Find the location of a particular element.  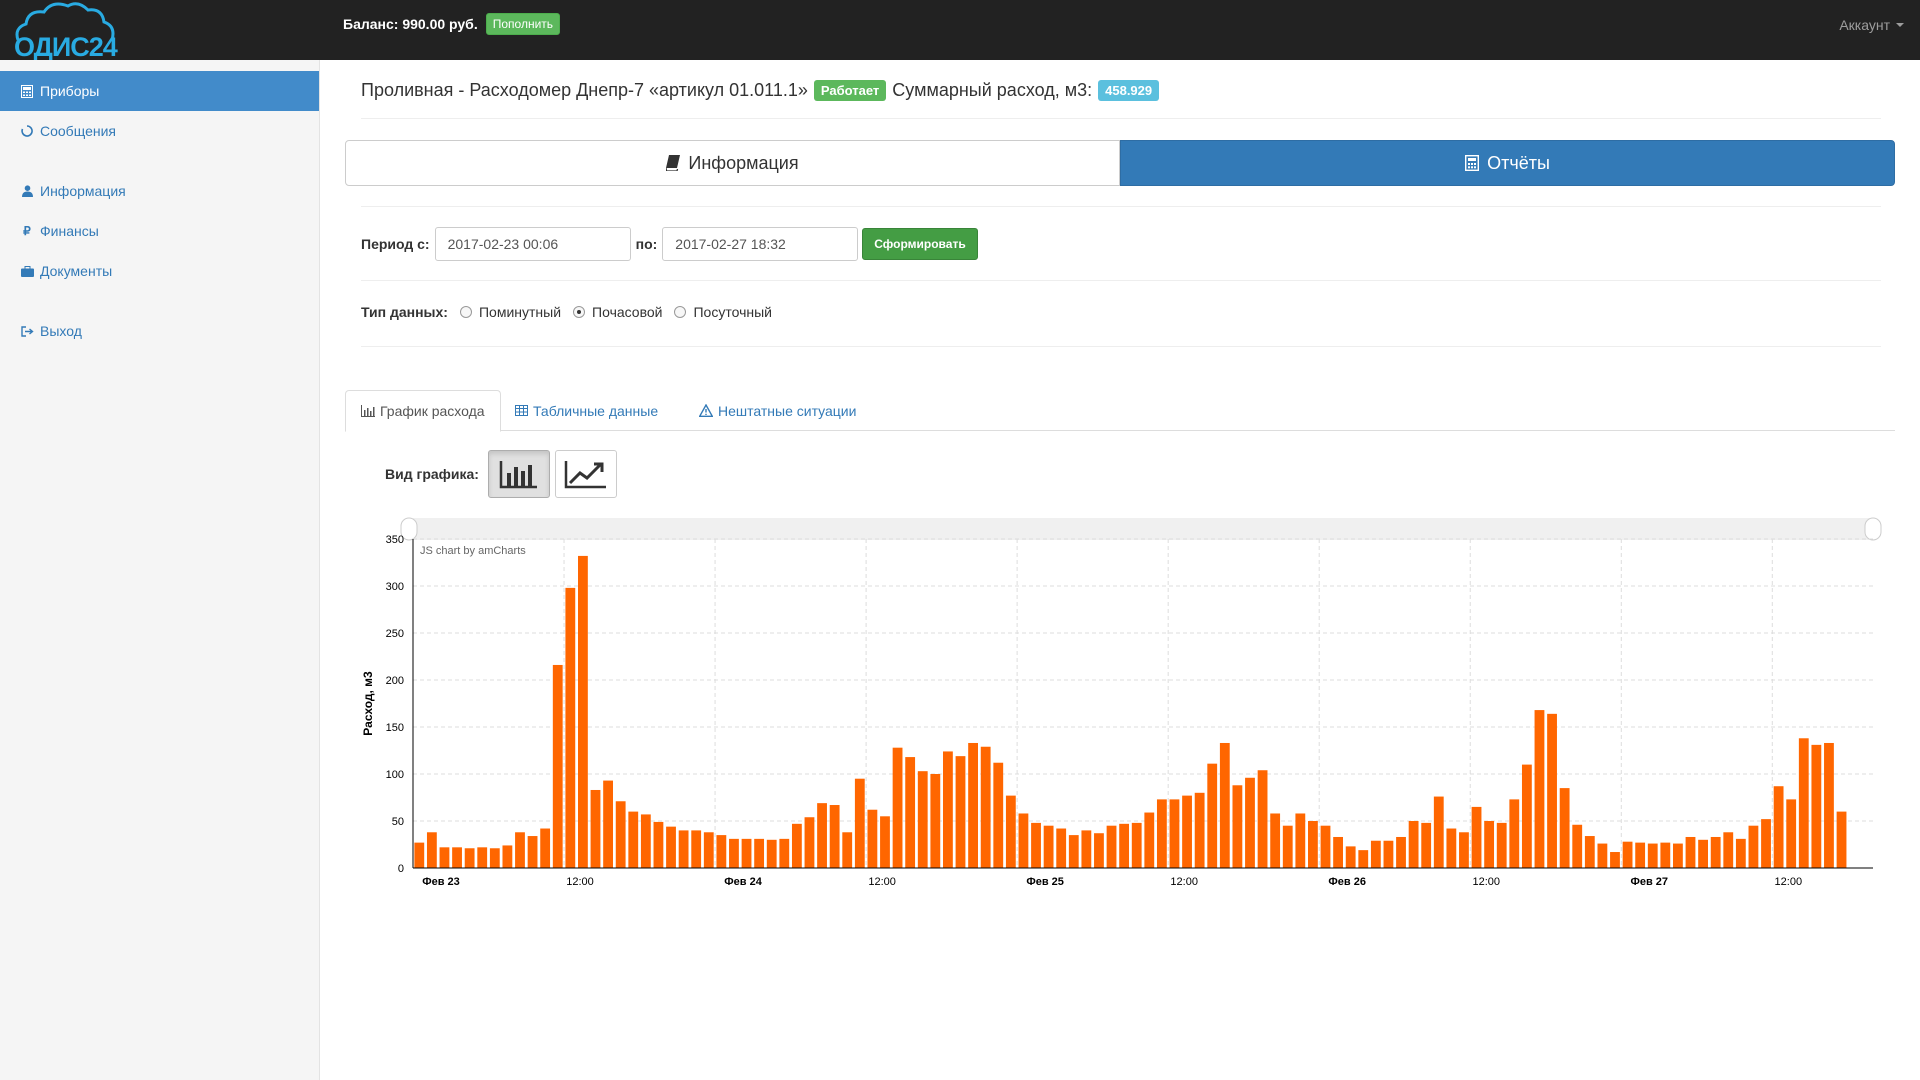

tab-table-data: Табличные данные is located at coordinates (586, 410).